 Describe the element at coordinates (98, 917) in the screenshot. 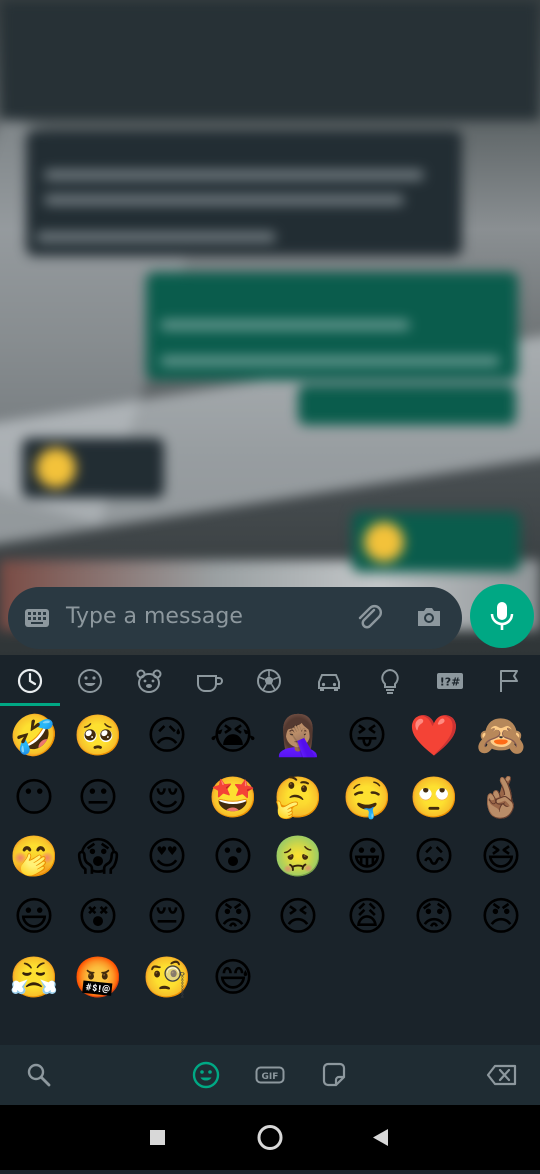

I see `emoji-item: 😵` at that location.